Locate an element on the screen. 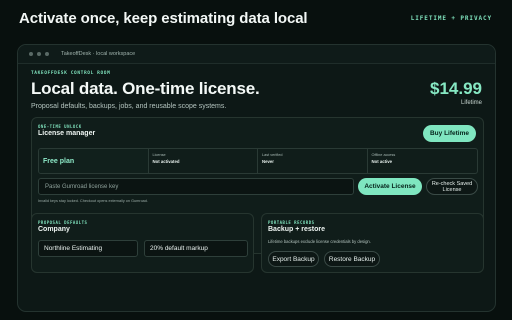 This screenshot has height=320, width=512. plan-cell: Free plan is located at coordinates (94, 161).